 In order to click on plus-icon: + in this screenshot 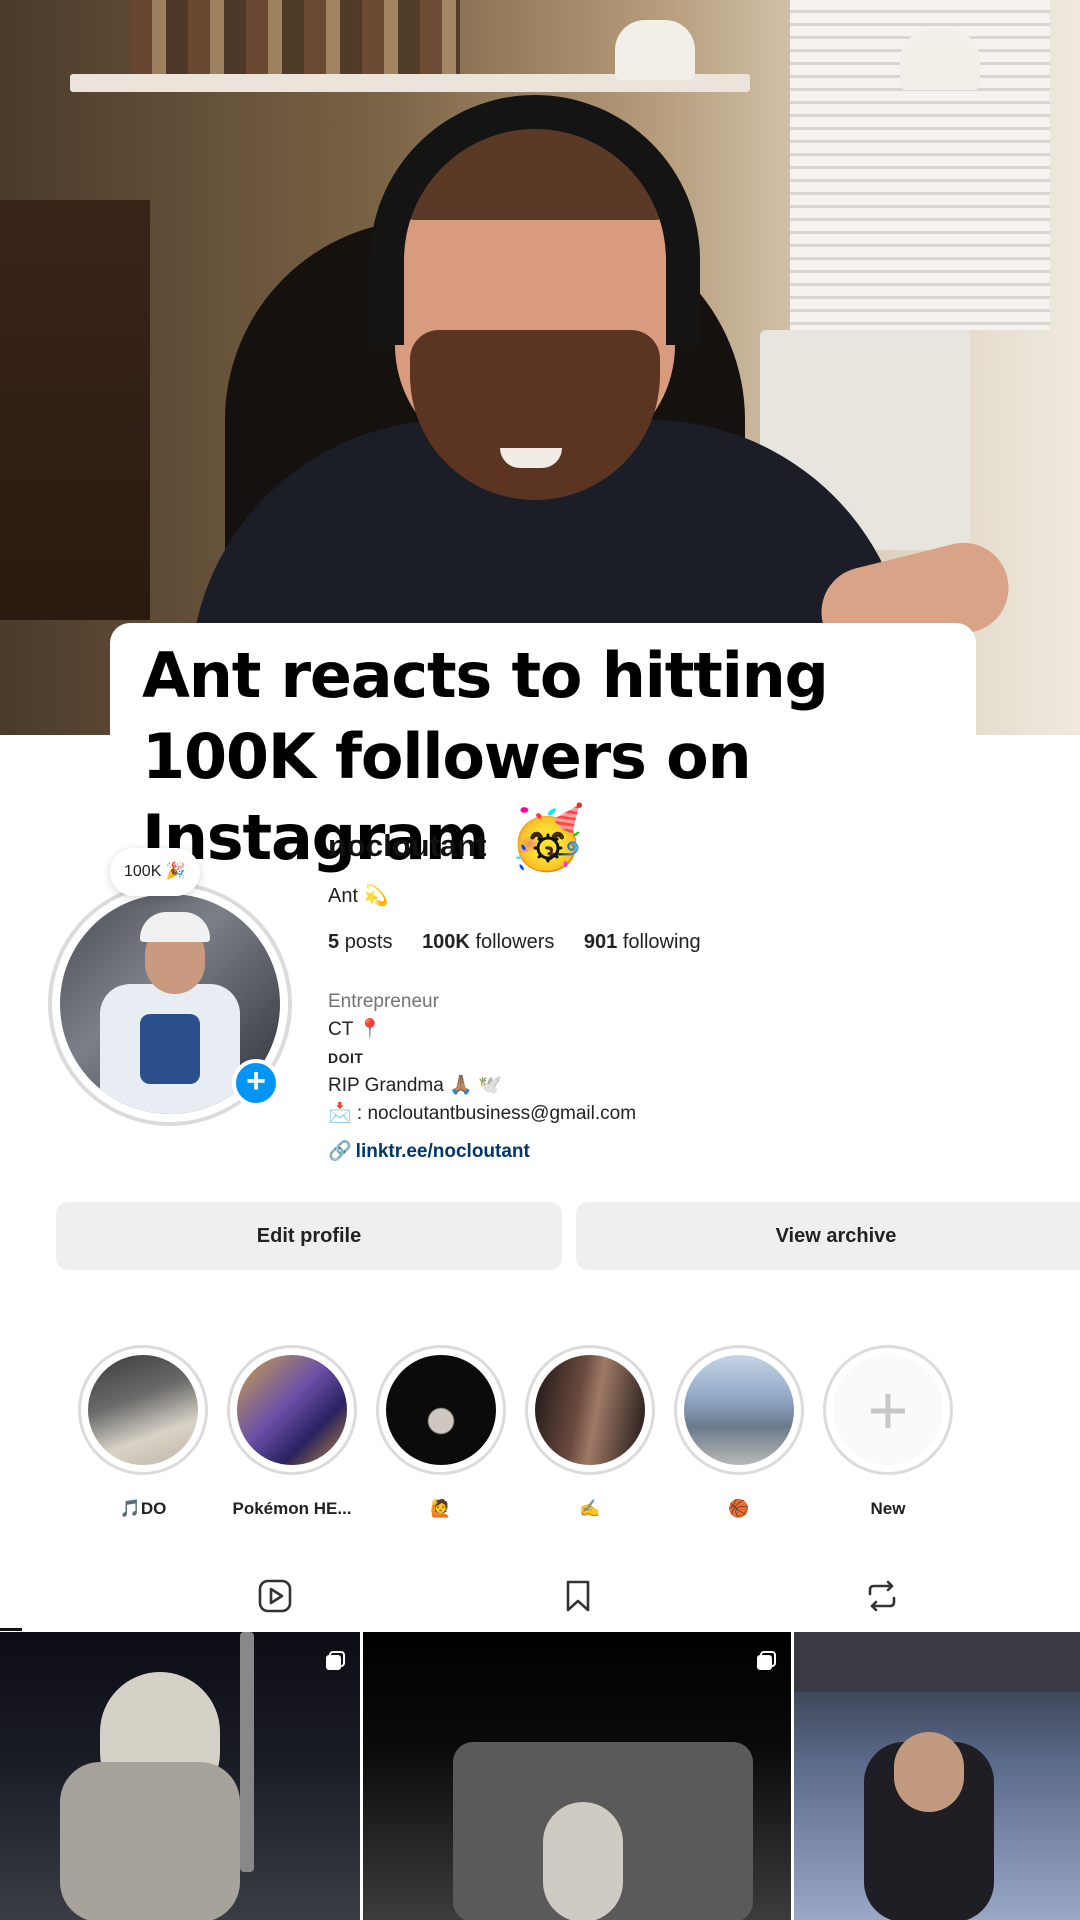, I will do `click(888, 1410)`.